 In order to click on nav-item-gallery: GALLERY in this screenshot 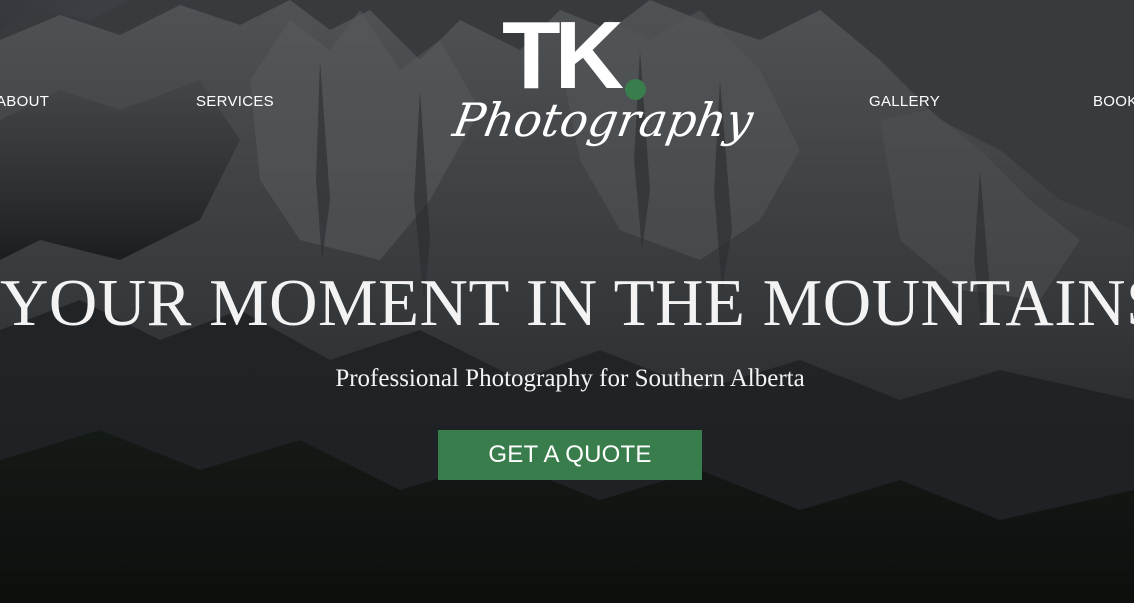, I will do `click(904, 101)`.